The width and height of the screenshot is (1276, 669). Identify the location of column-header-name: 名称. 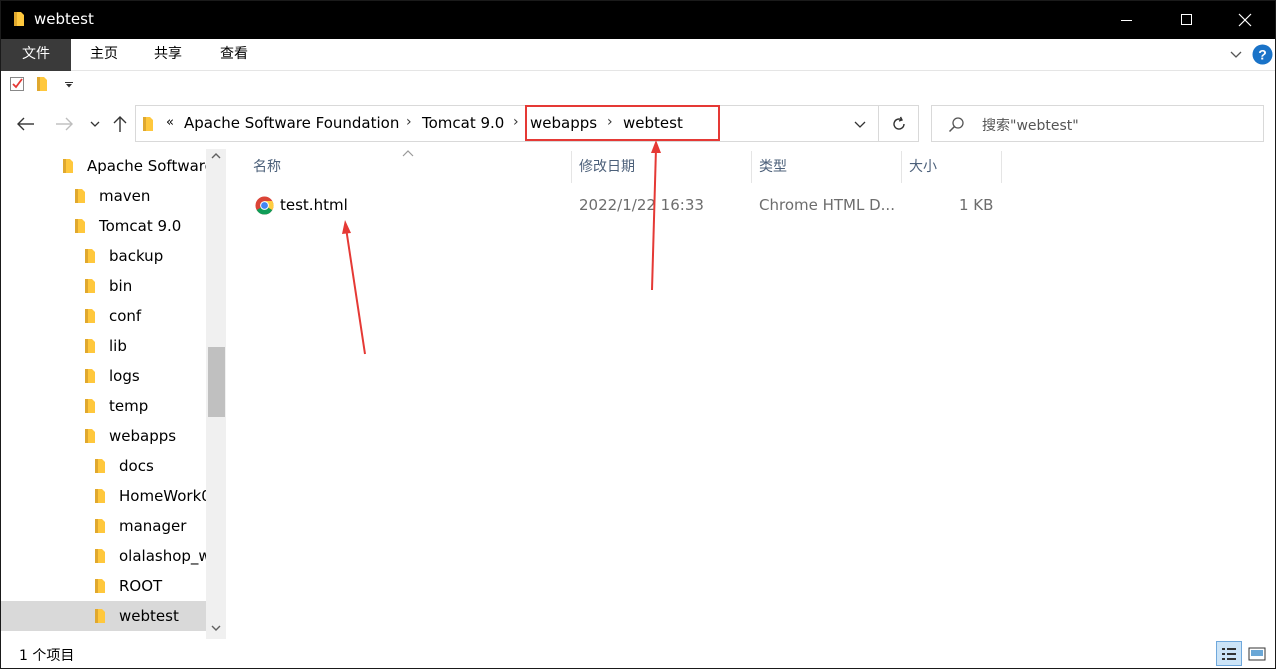
(267, 167).